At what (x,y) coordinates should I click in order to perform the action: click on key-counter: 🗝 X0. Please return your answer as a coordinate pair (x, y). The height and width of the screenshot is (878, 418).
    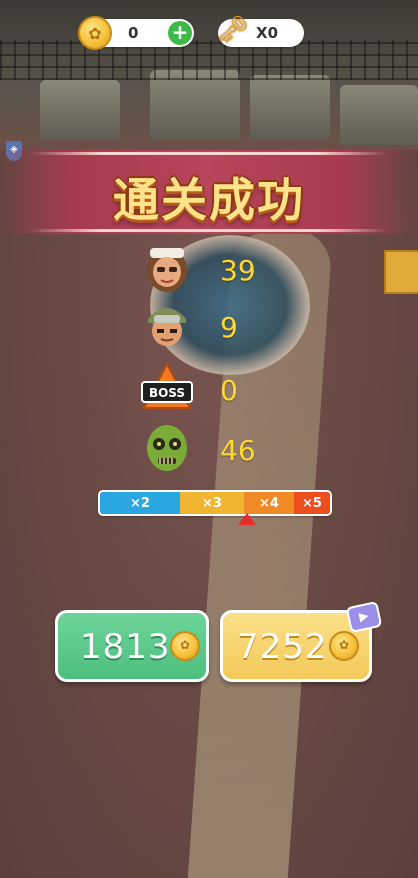
    Looking at the image, I should click on (260, 31).